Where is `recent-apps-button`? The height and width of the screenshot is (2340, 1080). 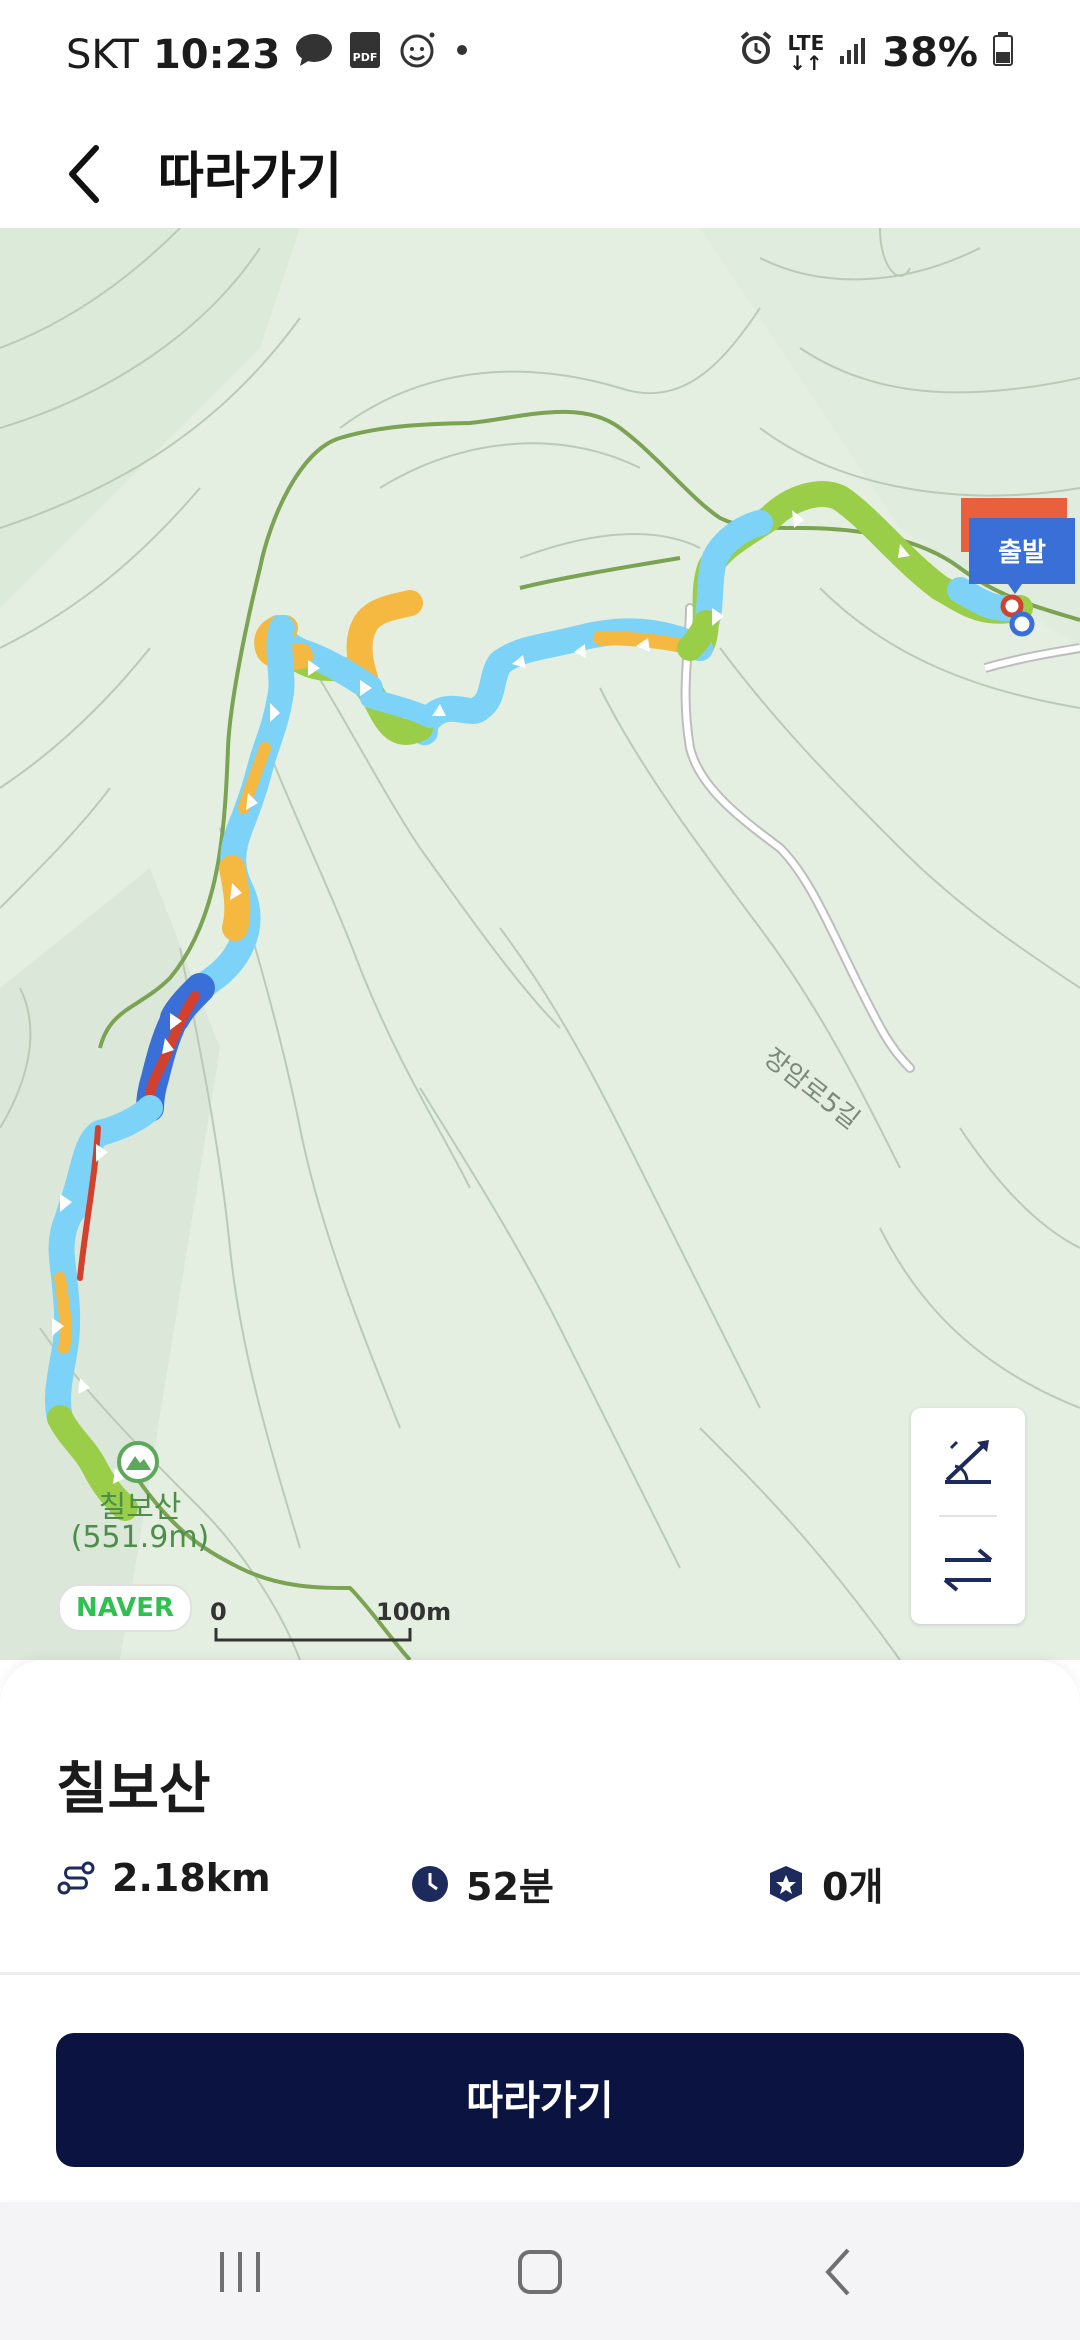
recent-apps-button is located at coordinates (240, 2272).